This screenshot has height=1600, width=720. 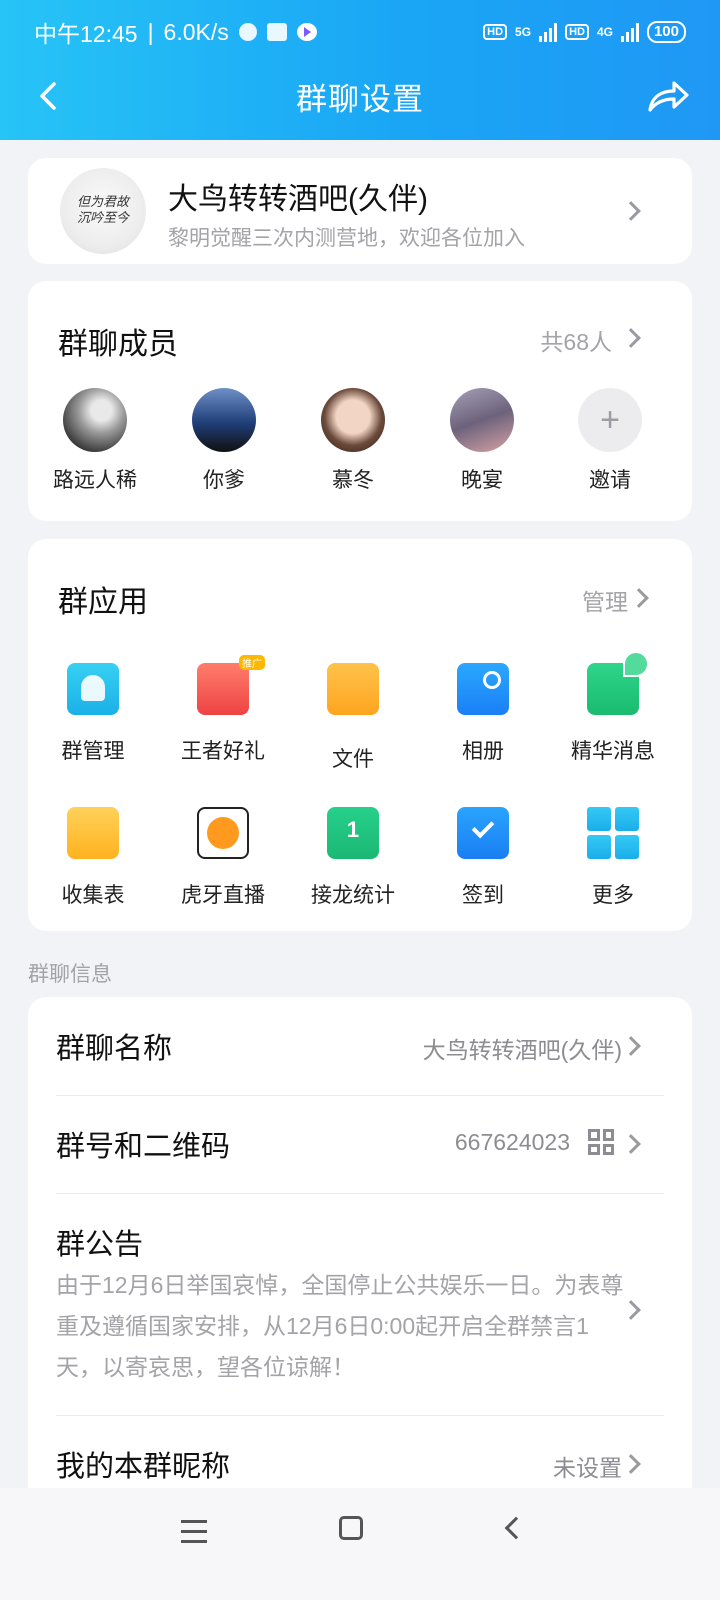 I want to click on clipboard-icon, so click(x=93, y=833).